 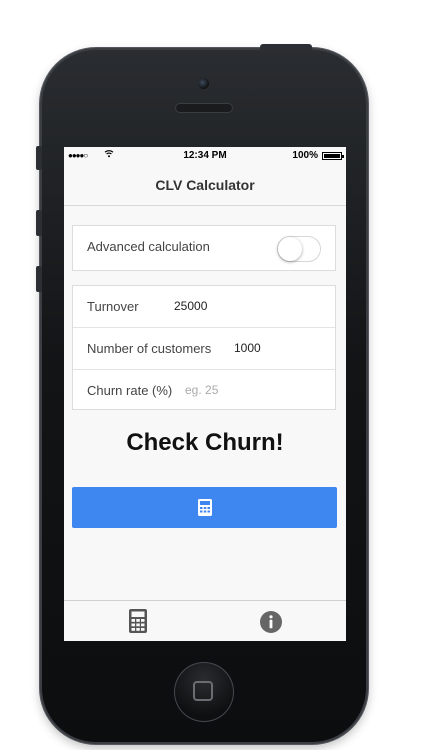 I want to click on tab-bar, so click(x=205, y=620).